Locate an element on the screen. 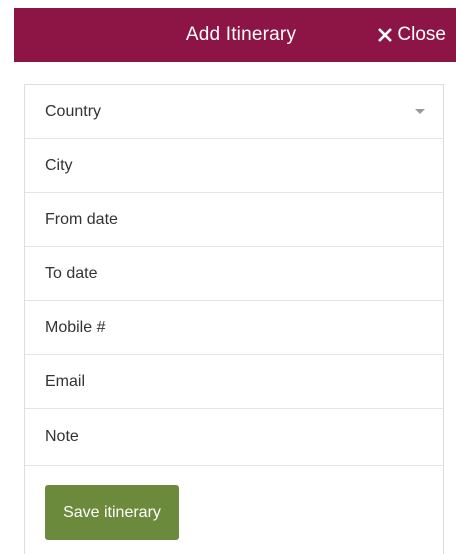  email-placeholder: Email is located at coordinates (65, 381).